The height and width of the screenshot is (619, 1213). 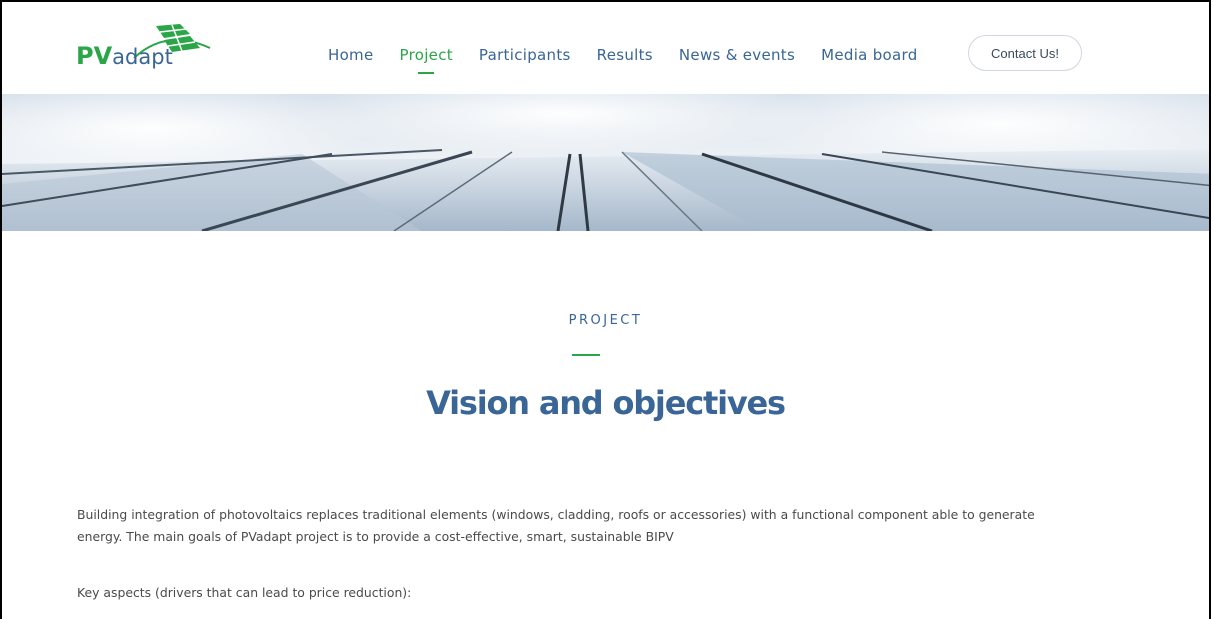 I want to click on page-title: Vision and objectives, so click(x=606, y=403).